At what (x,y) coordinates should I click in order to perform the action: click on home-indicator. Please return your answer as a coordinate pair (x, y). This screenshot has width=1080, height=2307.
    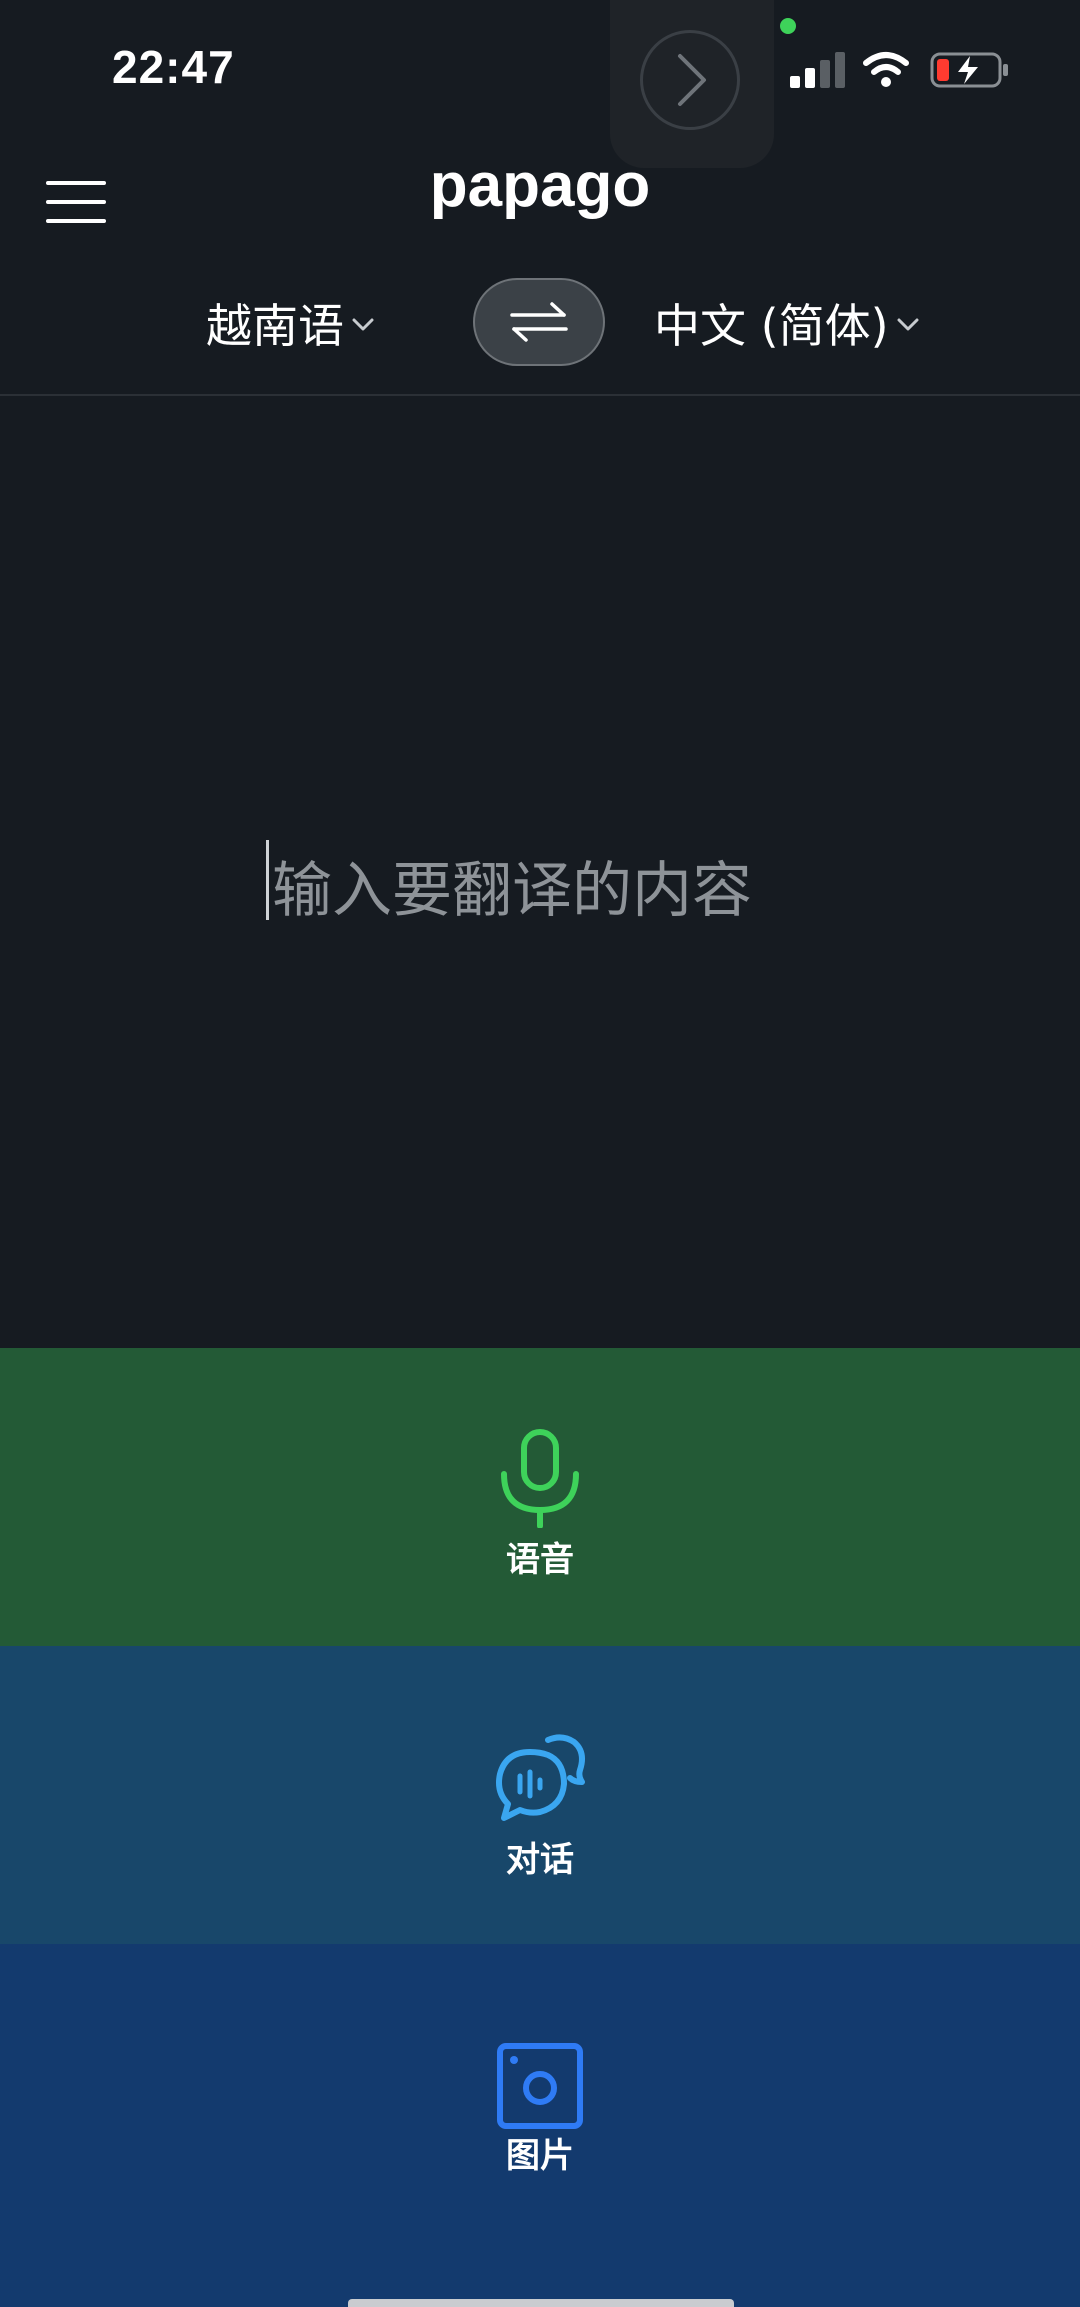
    Looking at the image, I should click on (541, 2303).